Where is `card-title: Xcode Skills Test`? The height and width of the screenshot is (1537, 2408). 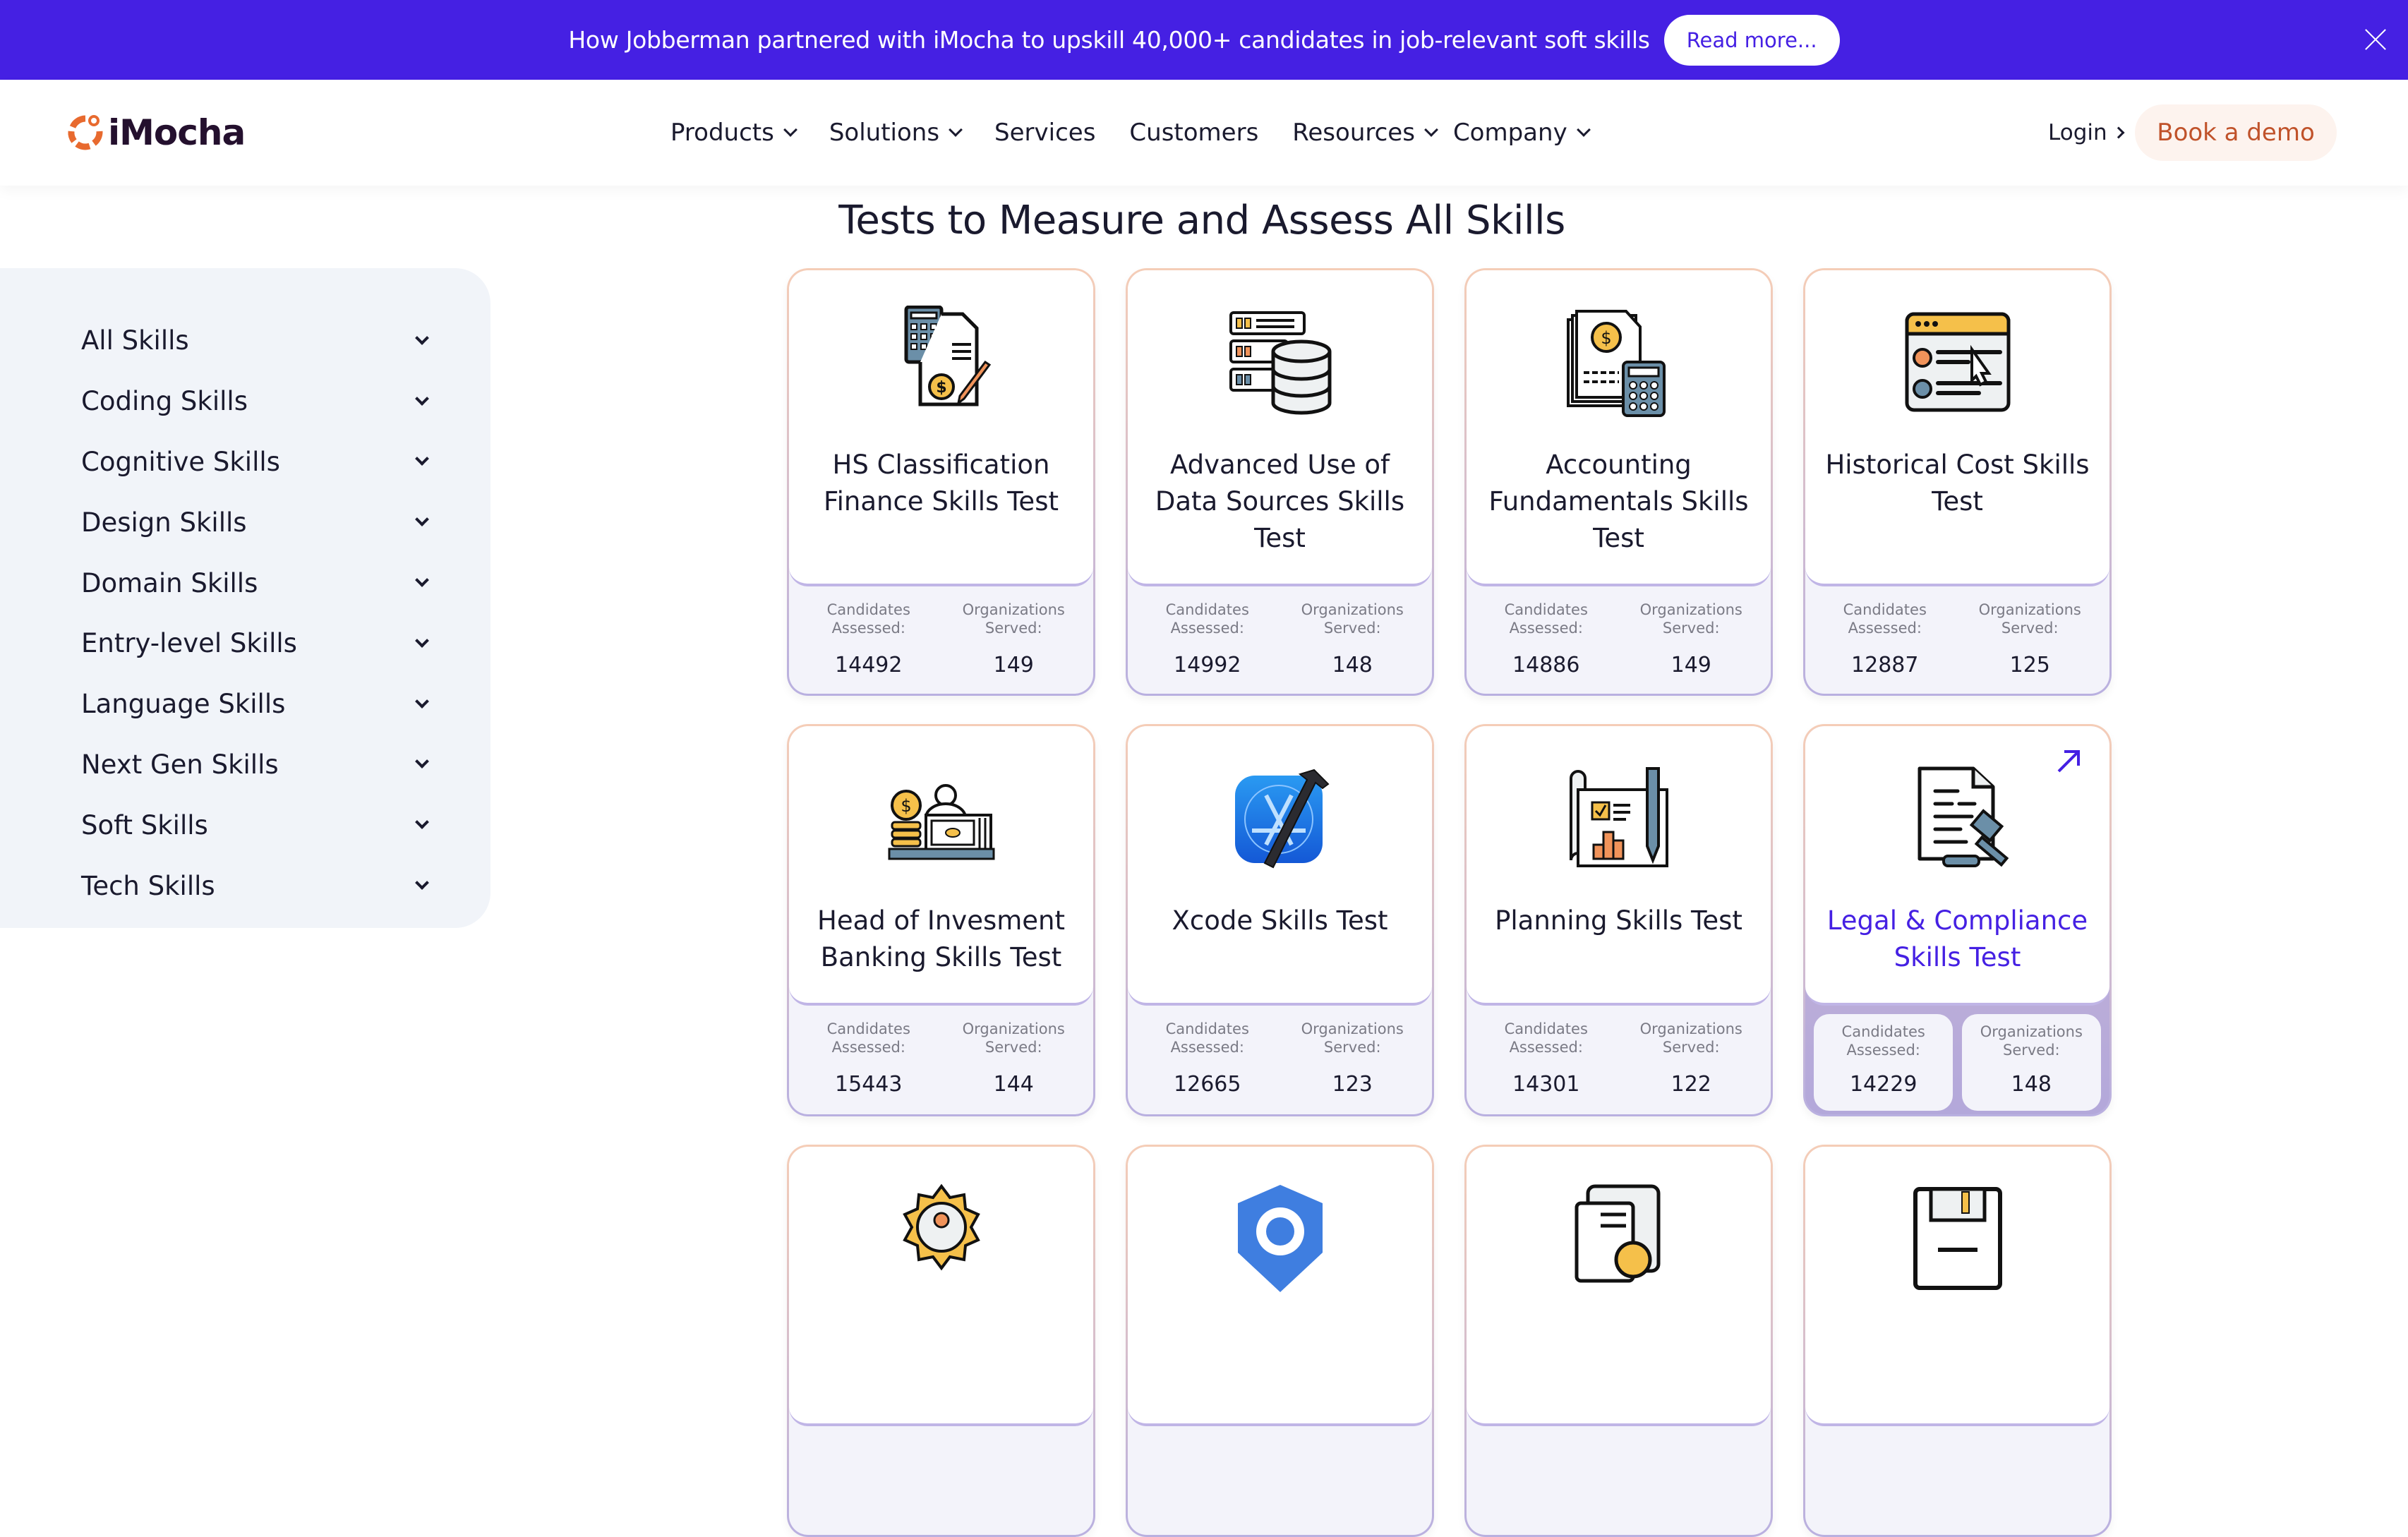 card-title: Xcode Skills Test is located at coordinates (1280, 921).